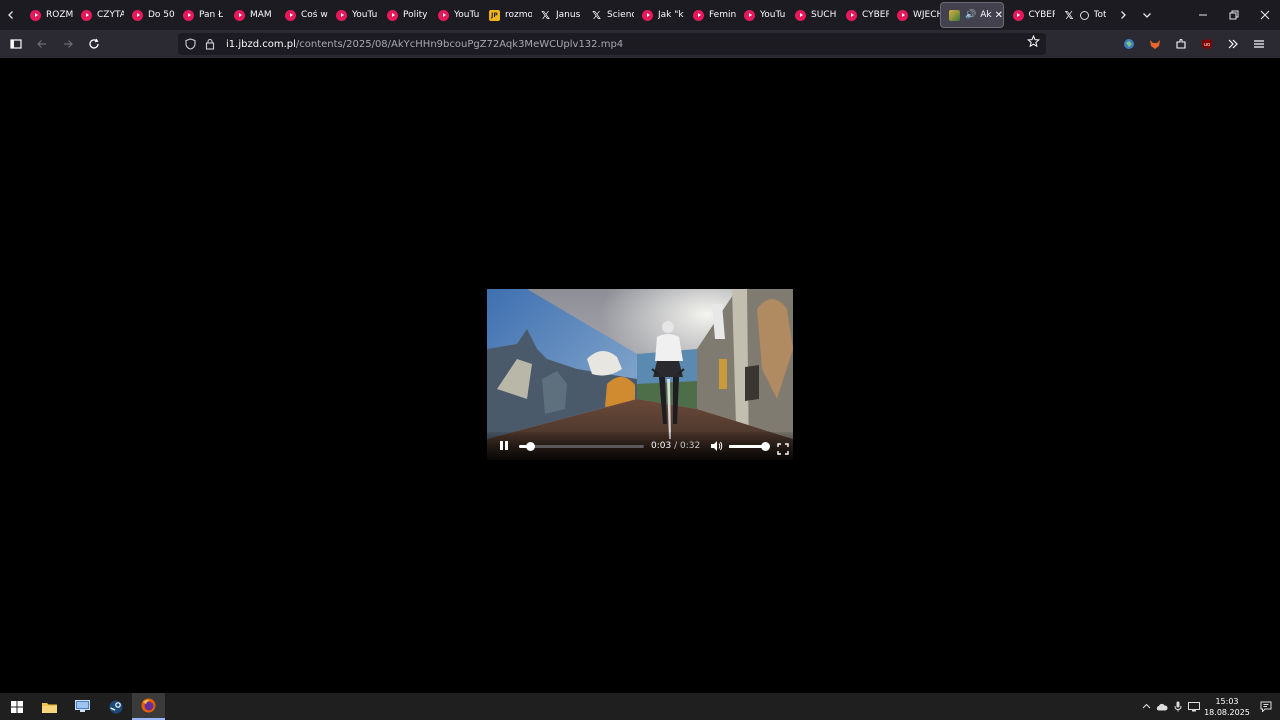 This screenshot has width=1280, height=720. Describe the element at coordinates (148, 706) in the screenshot. I see `firefox-taskbar-button` at that location.